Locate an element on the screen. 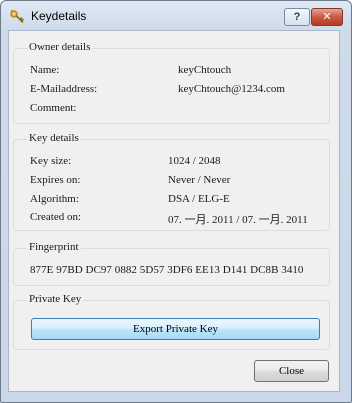 The width and height of the screenshot is (352, 403). close-button: Close is located at coordinates (291, 371).